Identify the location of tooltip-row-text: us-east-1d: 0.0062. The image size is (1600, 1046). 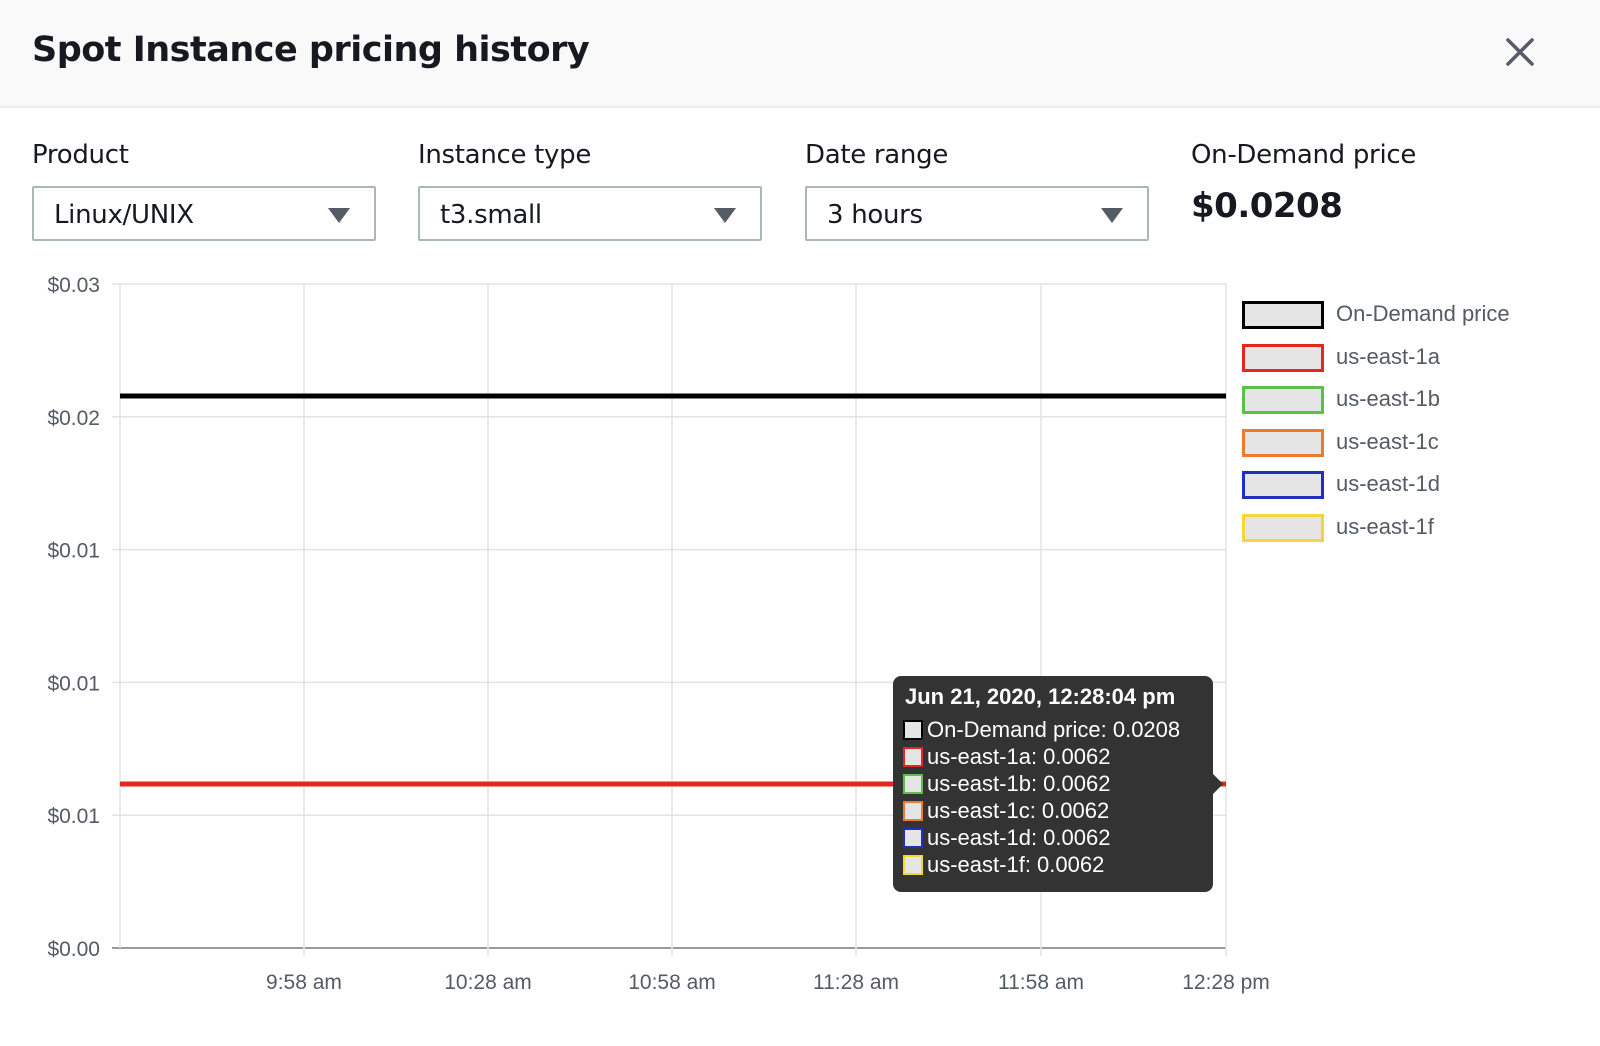
(1019, 837).